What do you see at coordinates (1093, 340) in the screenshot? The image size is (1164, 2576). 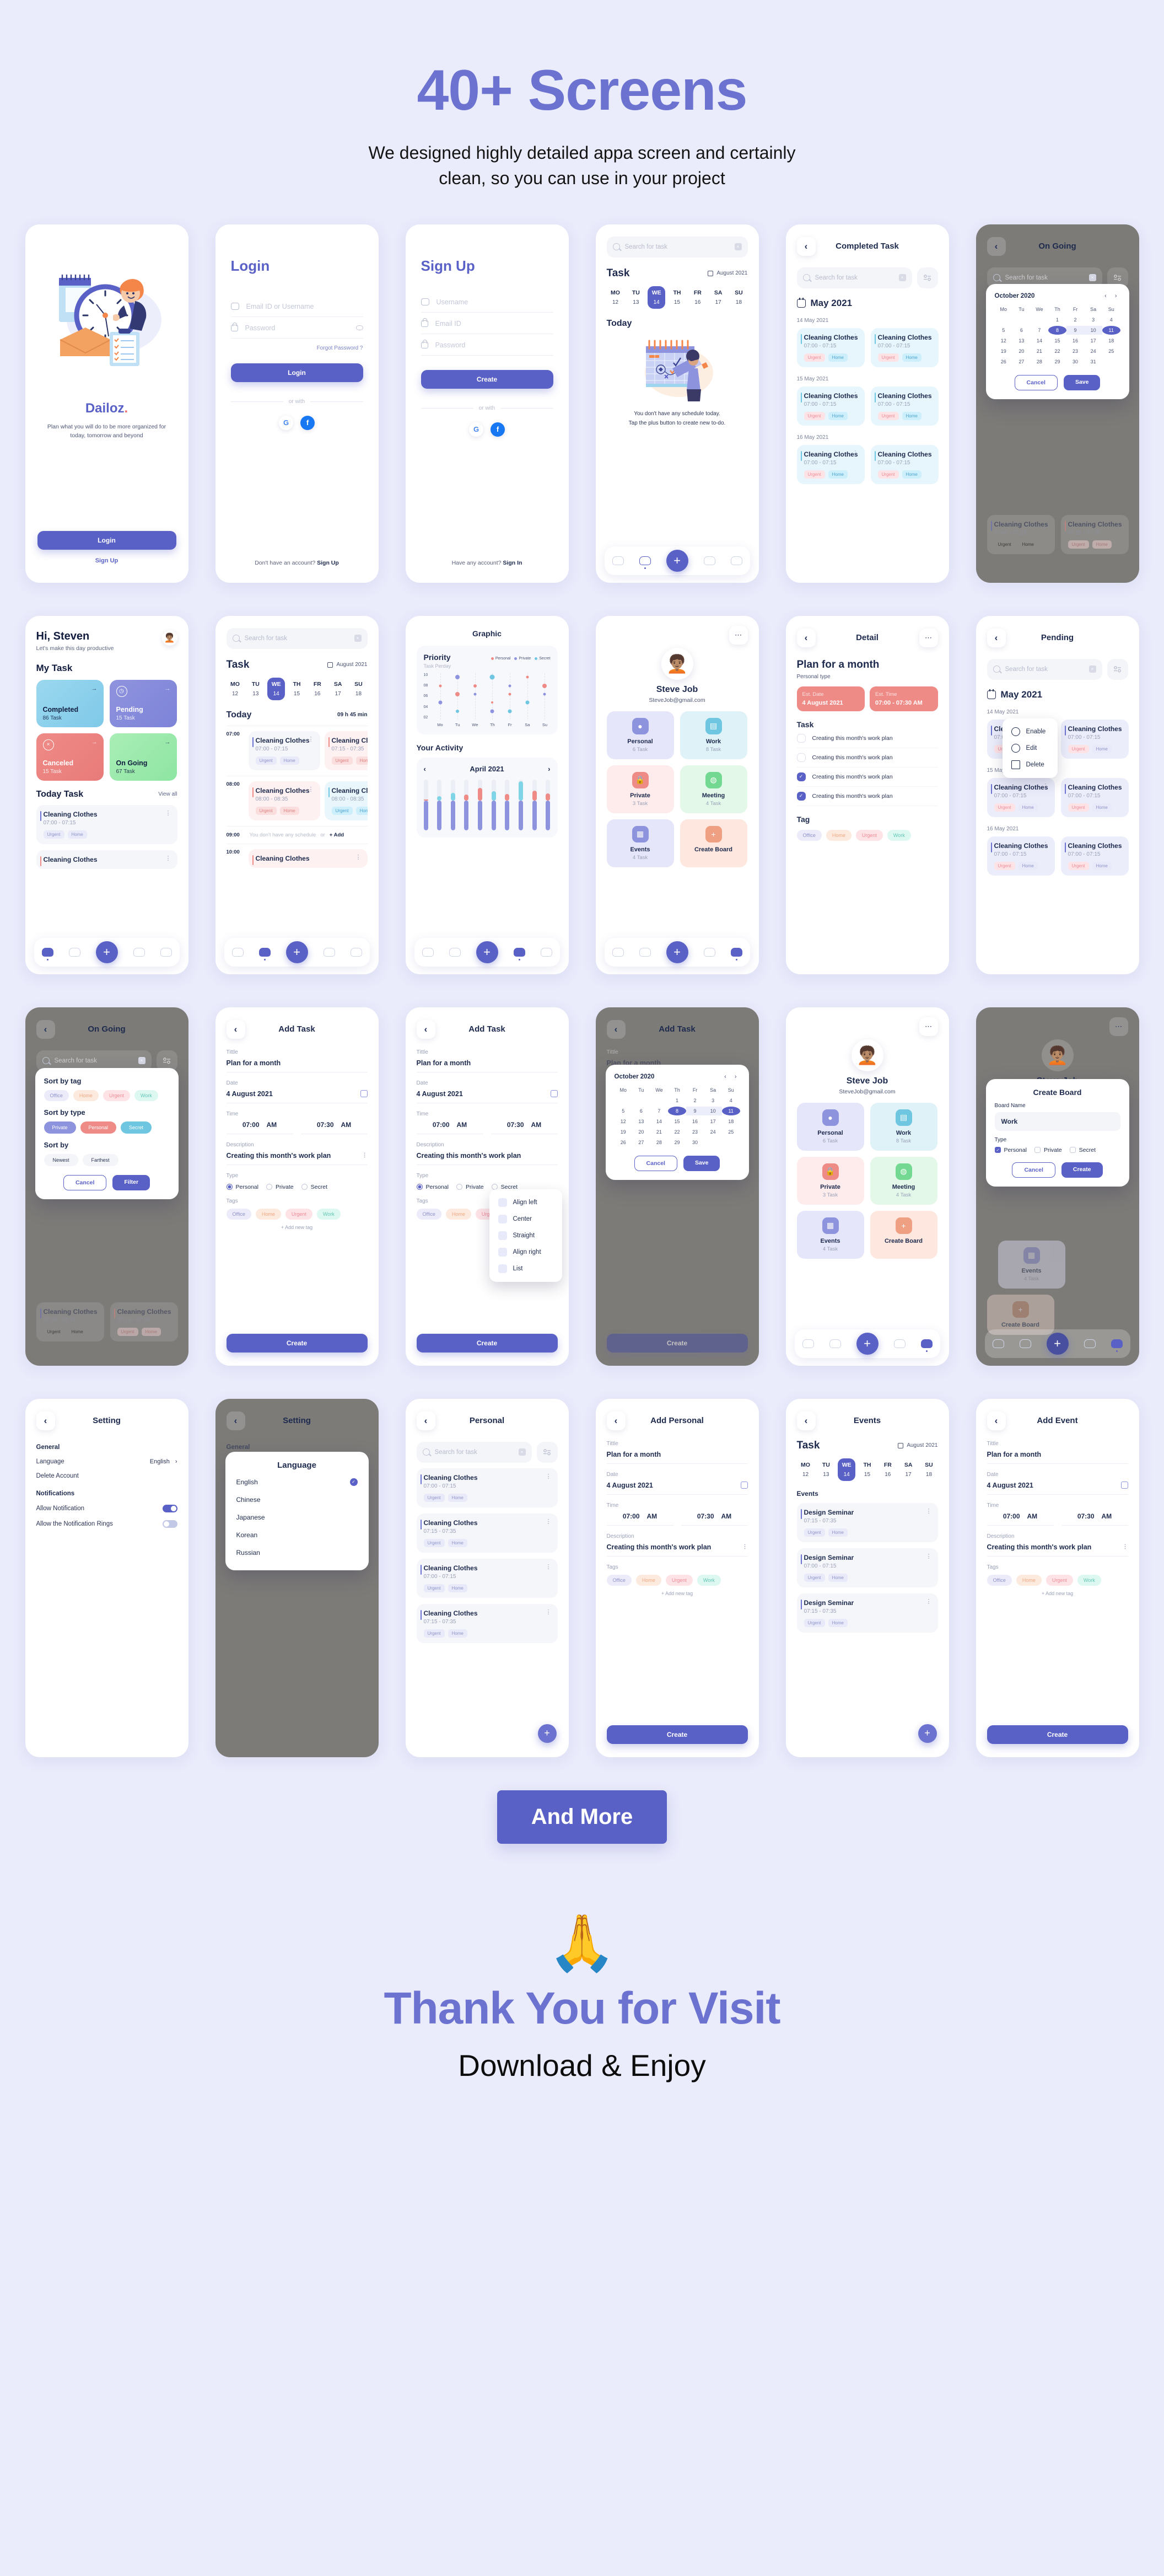 I see `cal-cell: 17` at bounding box center [1093, 340].